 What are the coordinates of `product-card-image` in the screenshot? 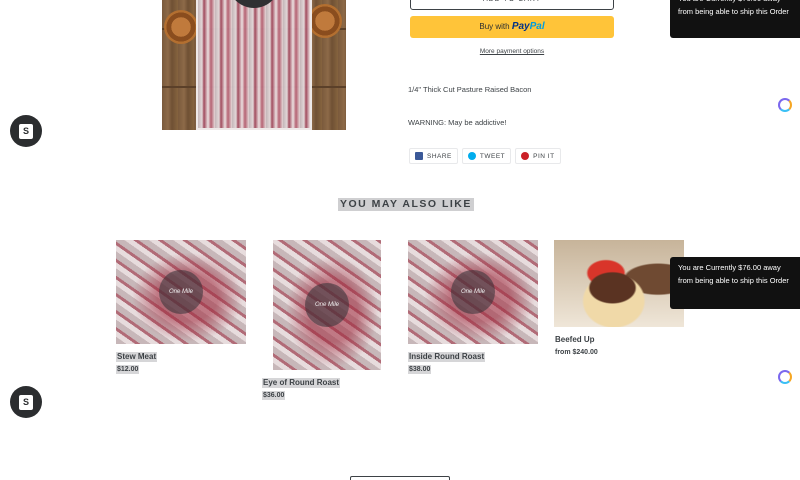 It's located at (619, 283).